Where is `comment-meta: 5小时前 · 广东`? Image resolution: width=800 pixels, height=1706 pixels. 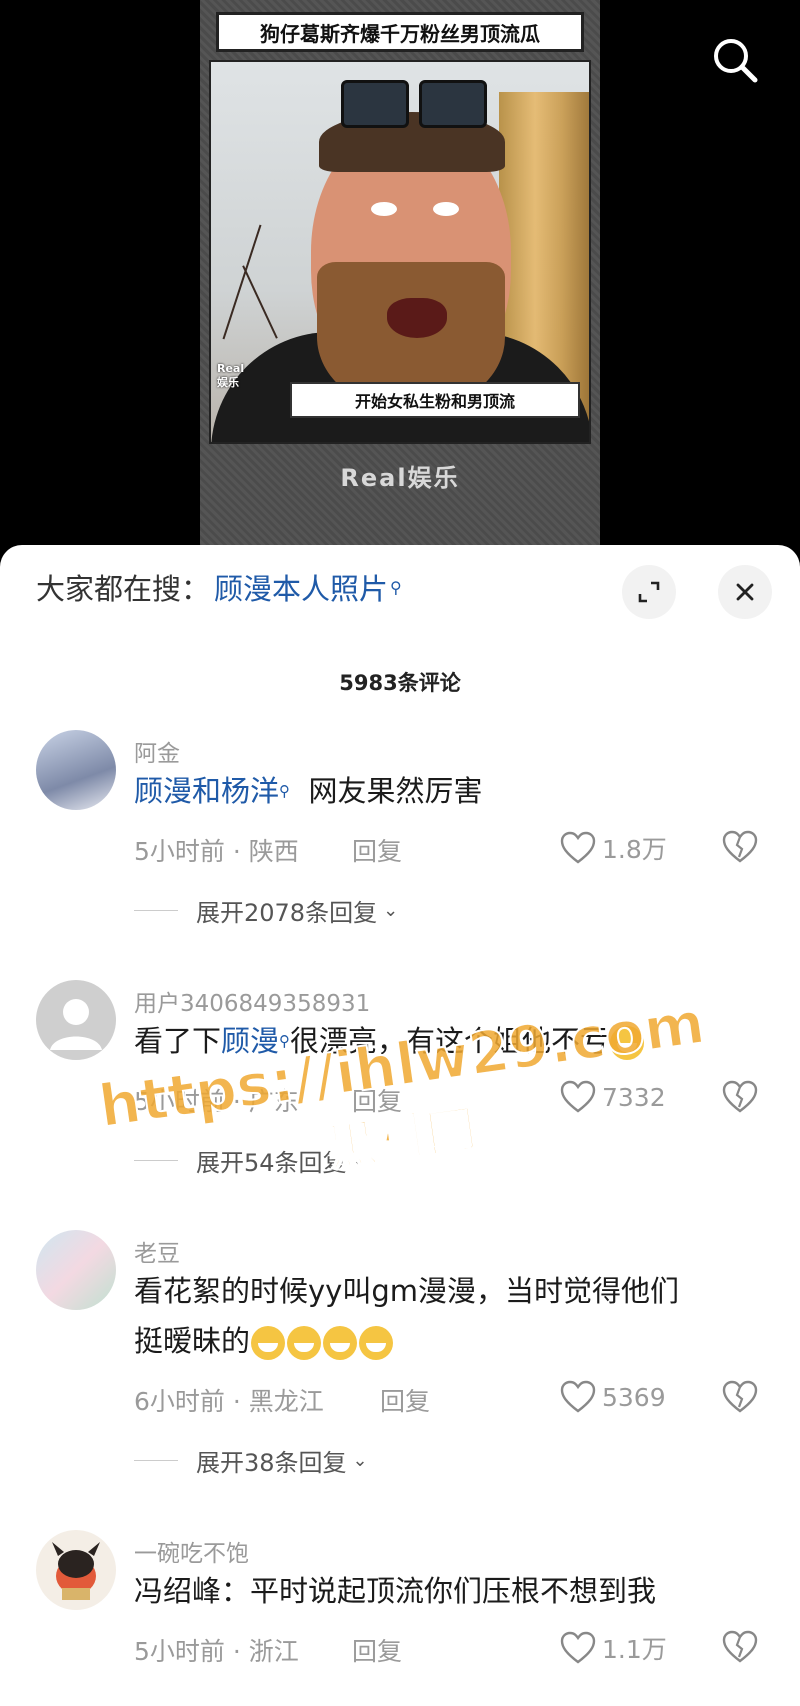 comment-meta: 5小时前 · 广东 is located at coordinates (216, 1101).